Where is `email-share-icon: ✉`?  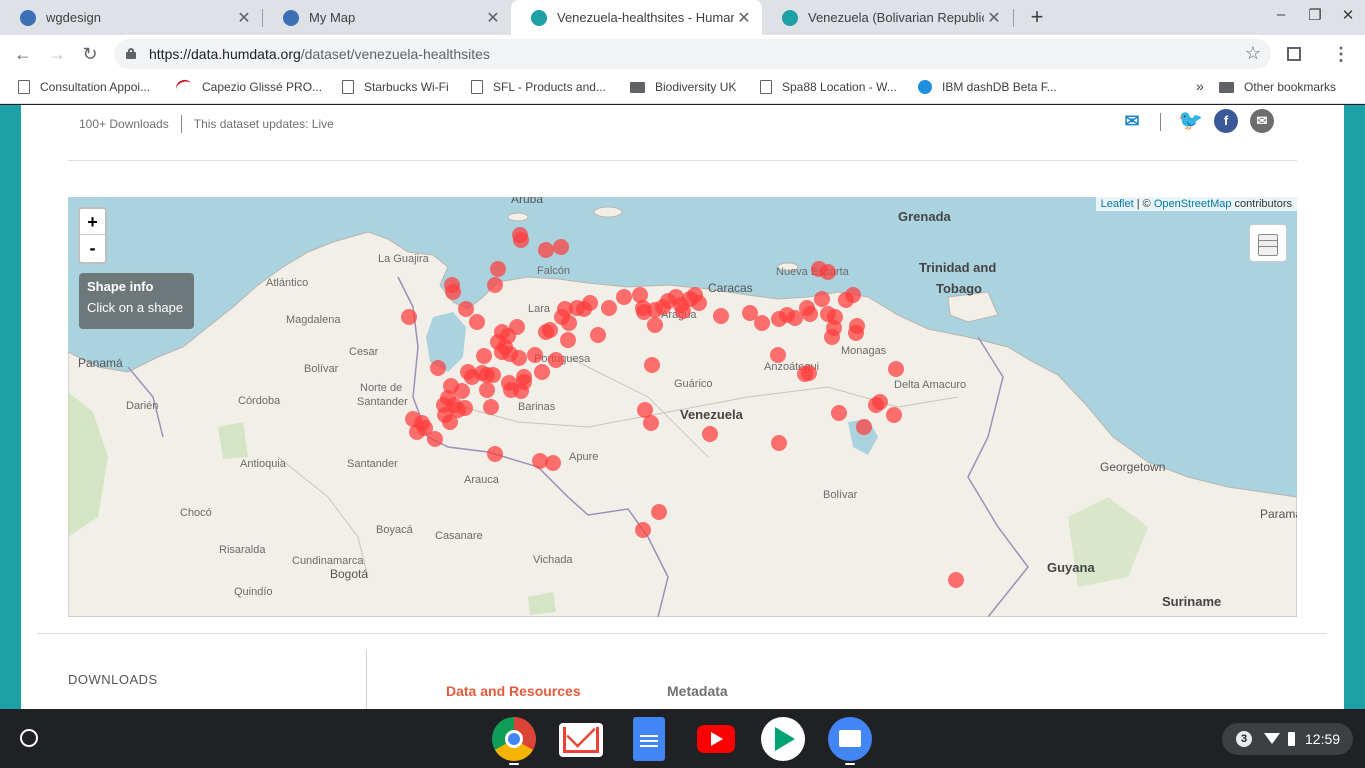
email-share-icon: ✉ is located at coordinates (1262, 121).